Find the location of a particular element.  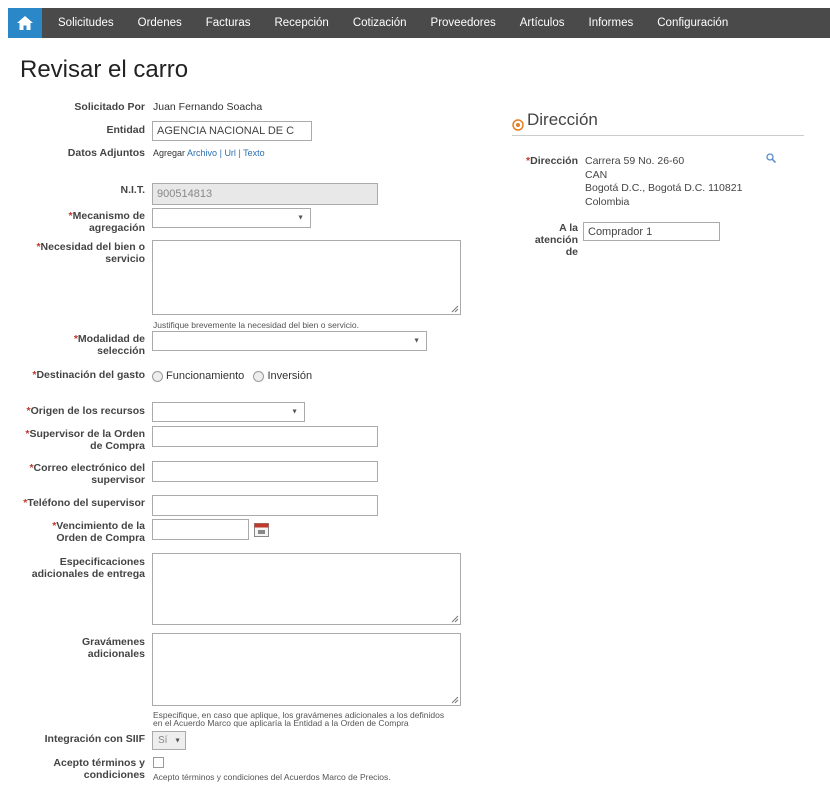

telefono-label: *Teléfono del supervisor is located at coordinates (84, 503).